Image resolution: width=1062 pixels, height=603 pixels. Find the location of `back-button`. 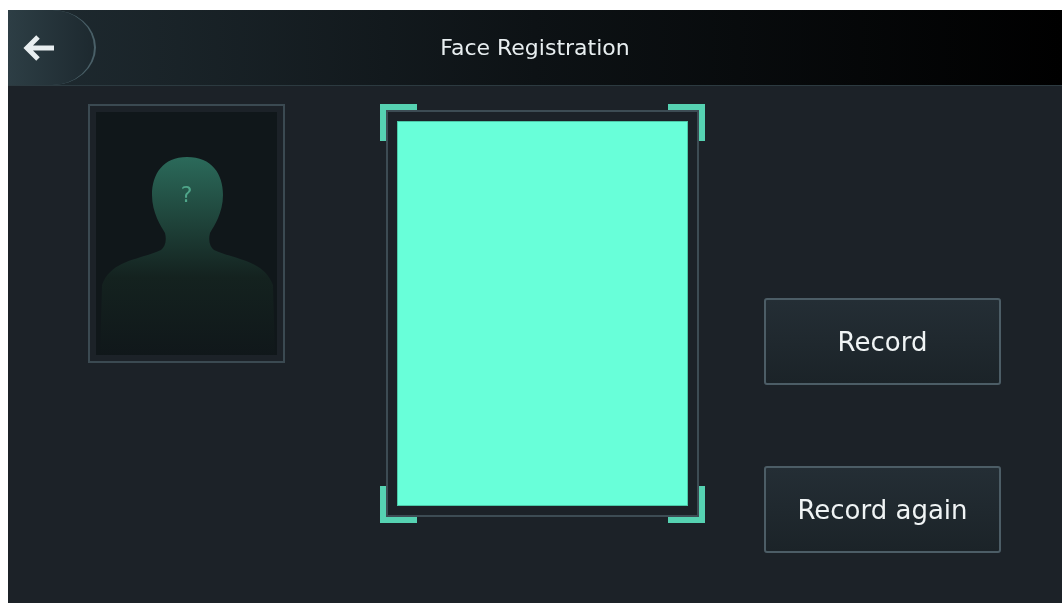

back-button is located at coordinates (52, 47).